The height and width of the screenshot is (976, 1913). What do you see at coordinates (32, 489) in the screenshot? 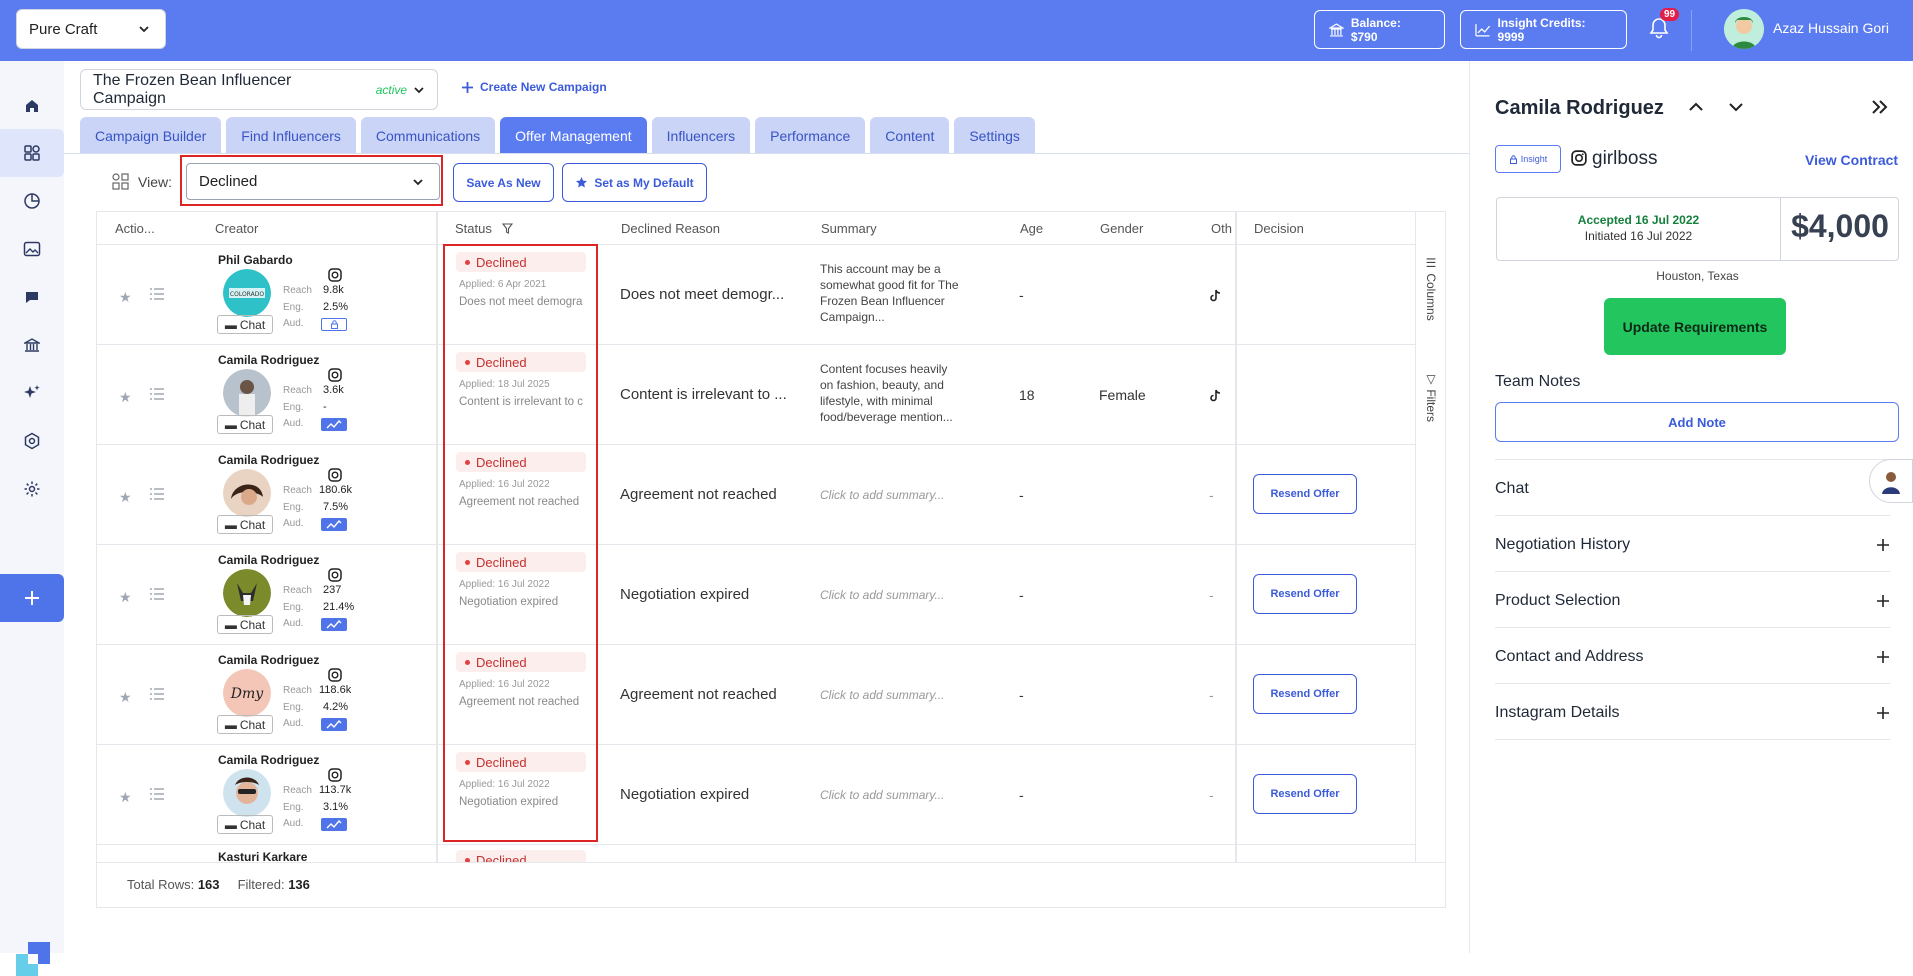
I see `sidebar-item-settings` at bounding box center [32, 489].